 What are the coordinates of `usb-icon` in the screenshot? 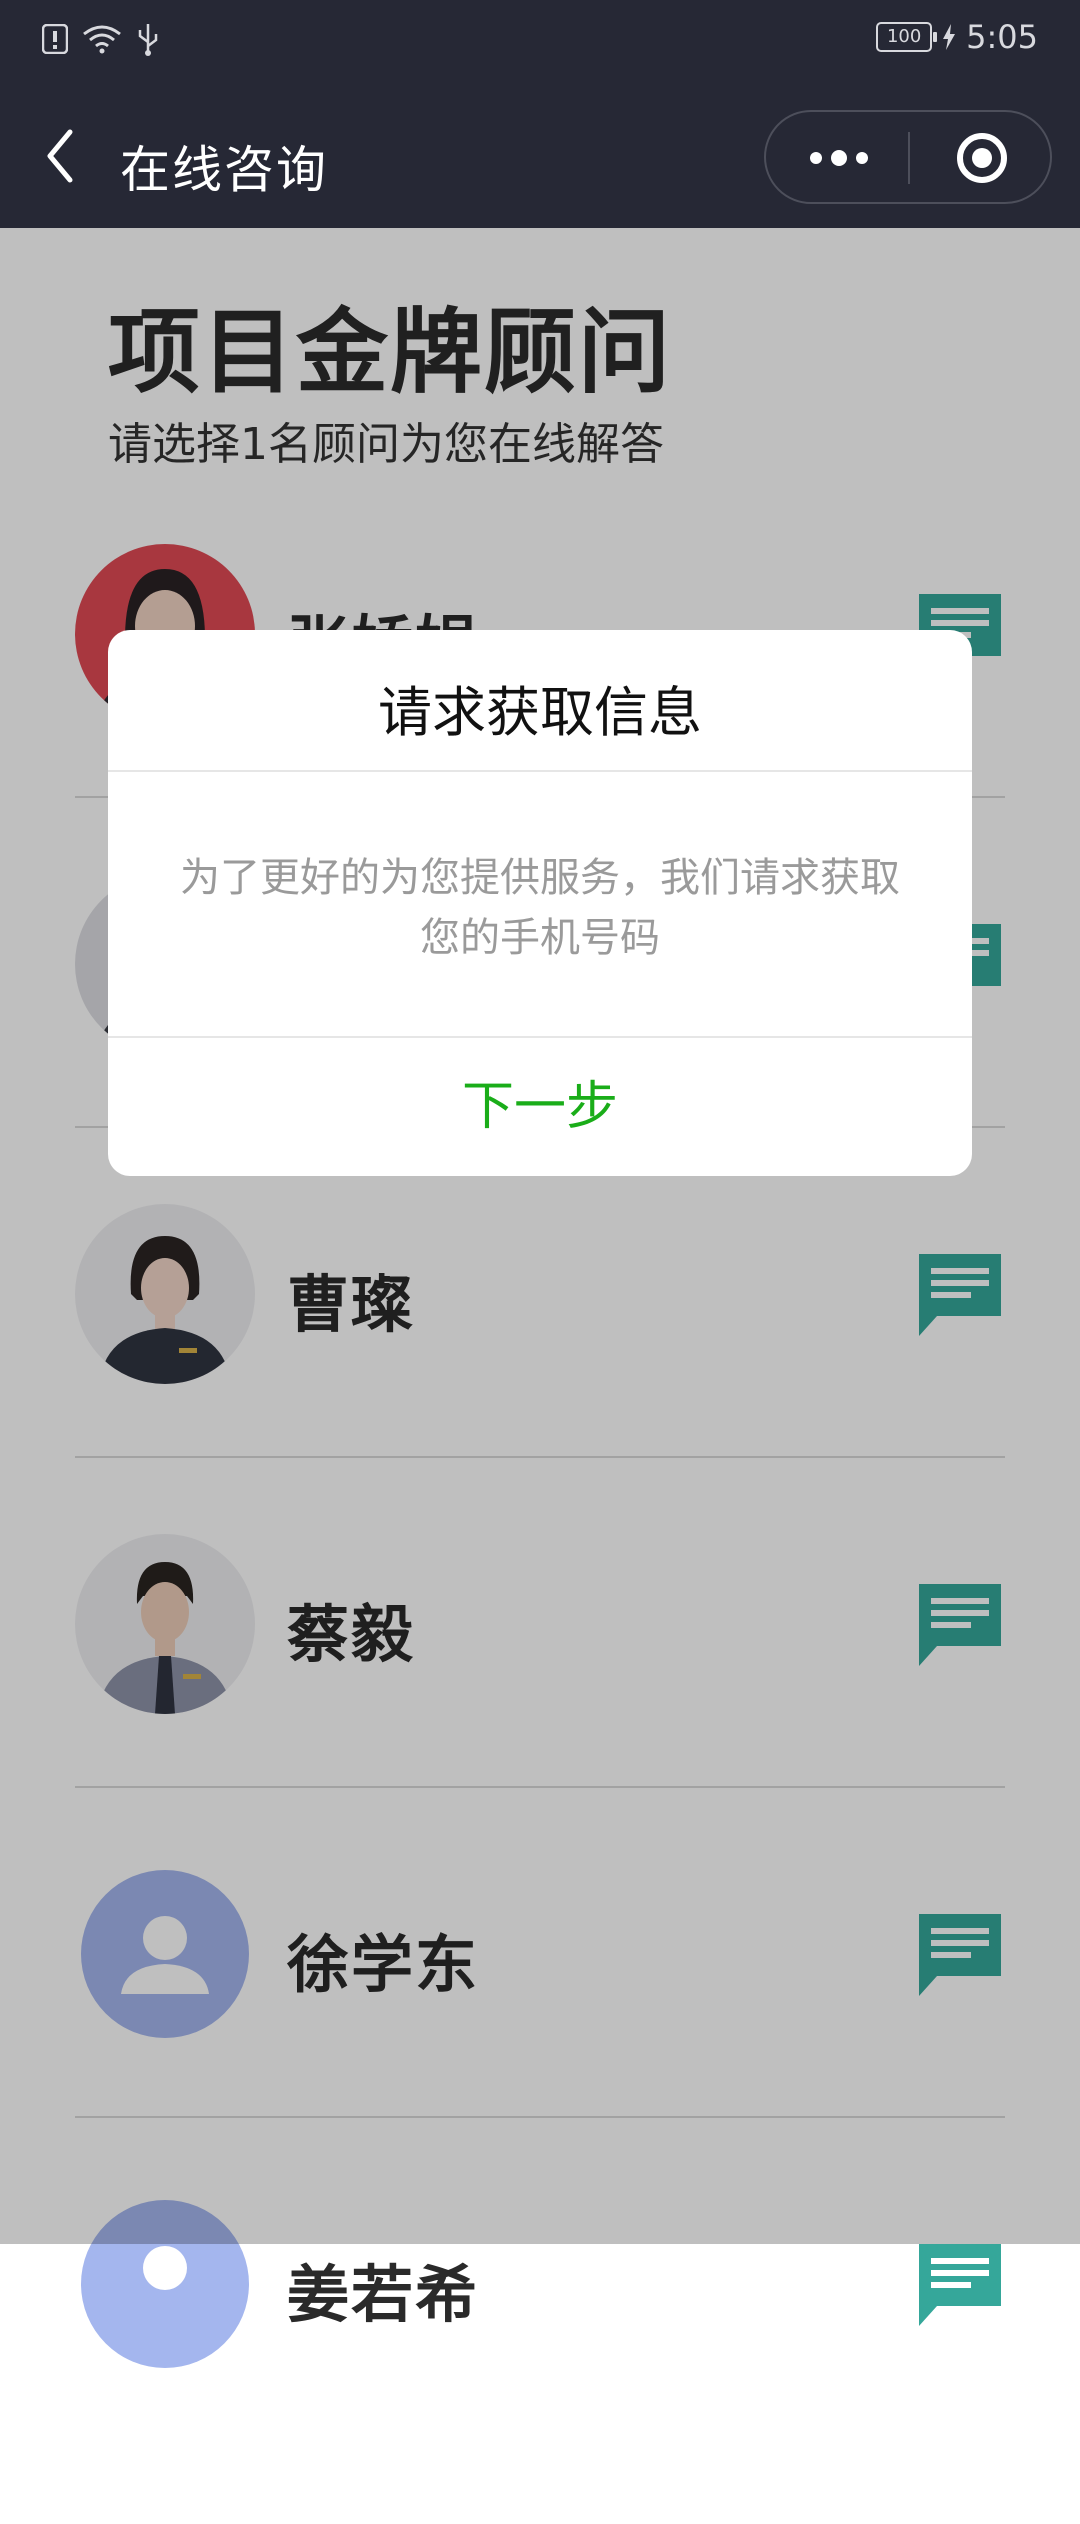 It's located at (148, 40).